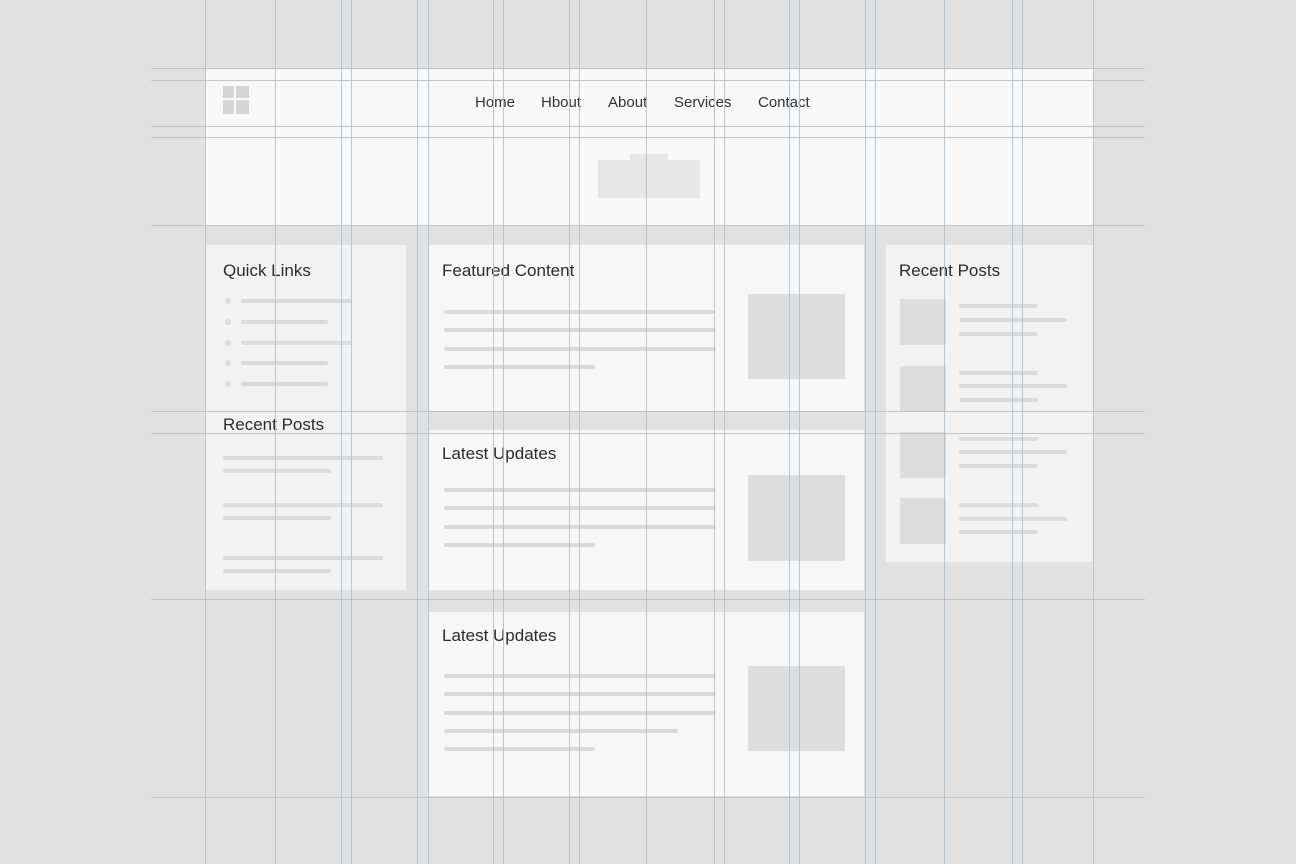  What do you see at coordinates (989, 403) in the screenshot?
I see `right-sidebar: Recent Posts` at bounding box center [989, 403].